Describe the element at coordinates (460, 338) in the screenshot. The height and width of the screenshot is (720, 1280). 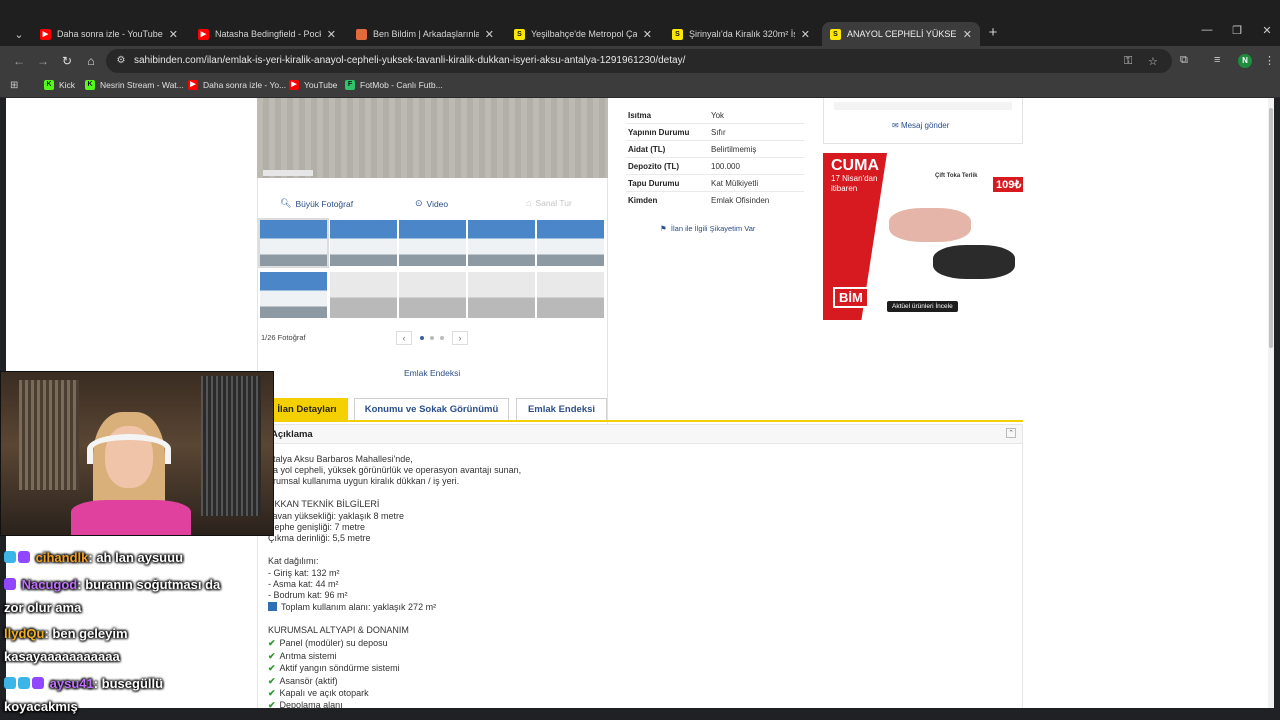
I see `next-page-button: ›` at that location.